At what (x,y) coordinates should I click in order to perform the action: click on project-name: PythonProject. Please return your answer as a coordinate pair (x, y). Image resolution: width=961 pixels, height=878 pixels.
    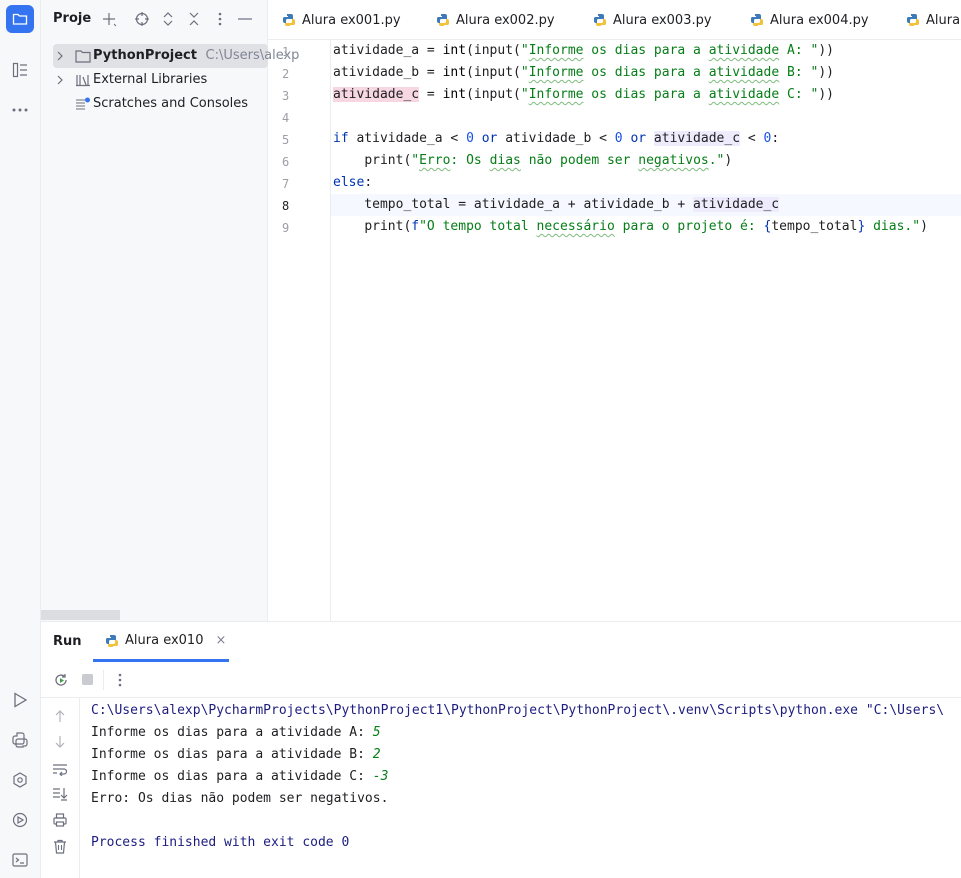
    Looking at the image, I should click on (145, 55).